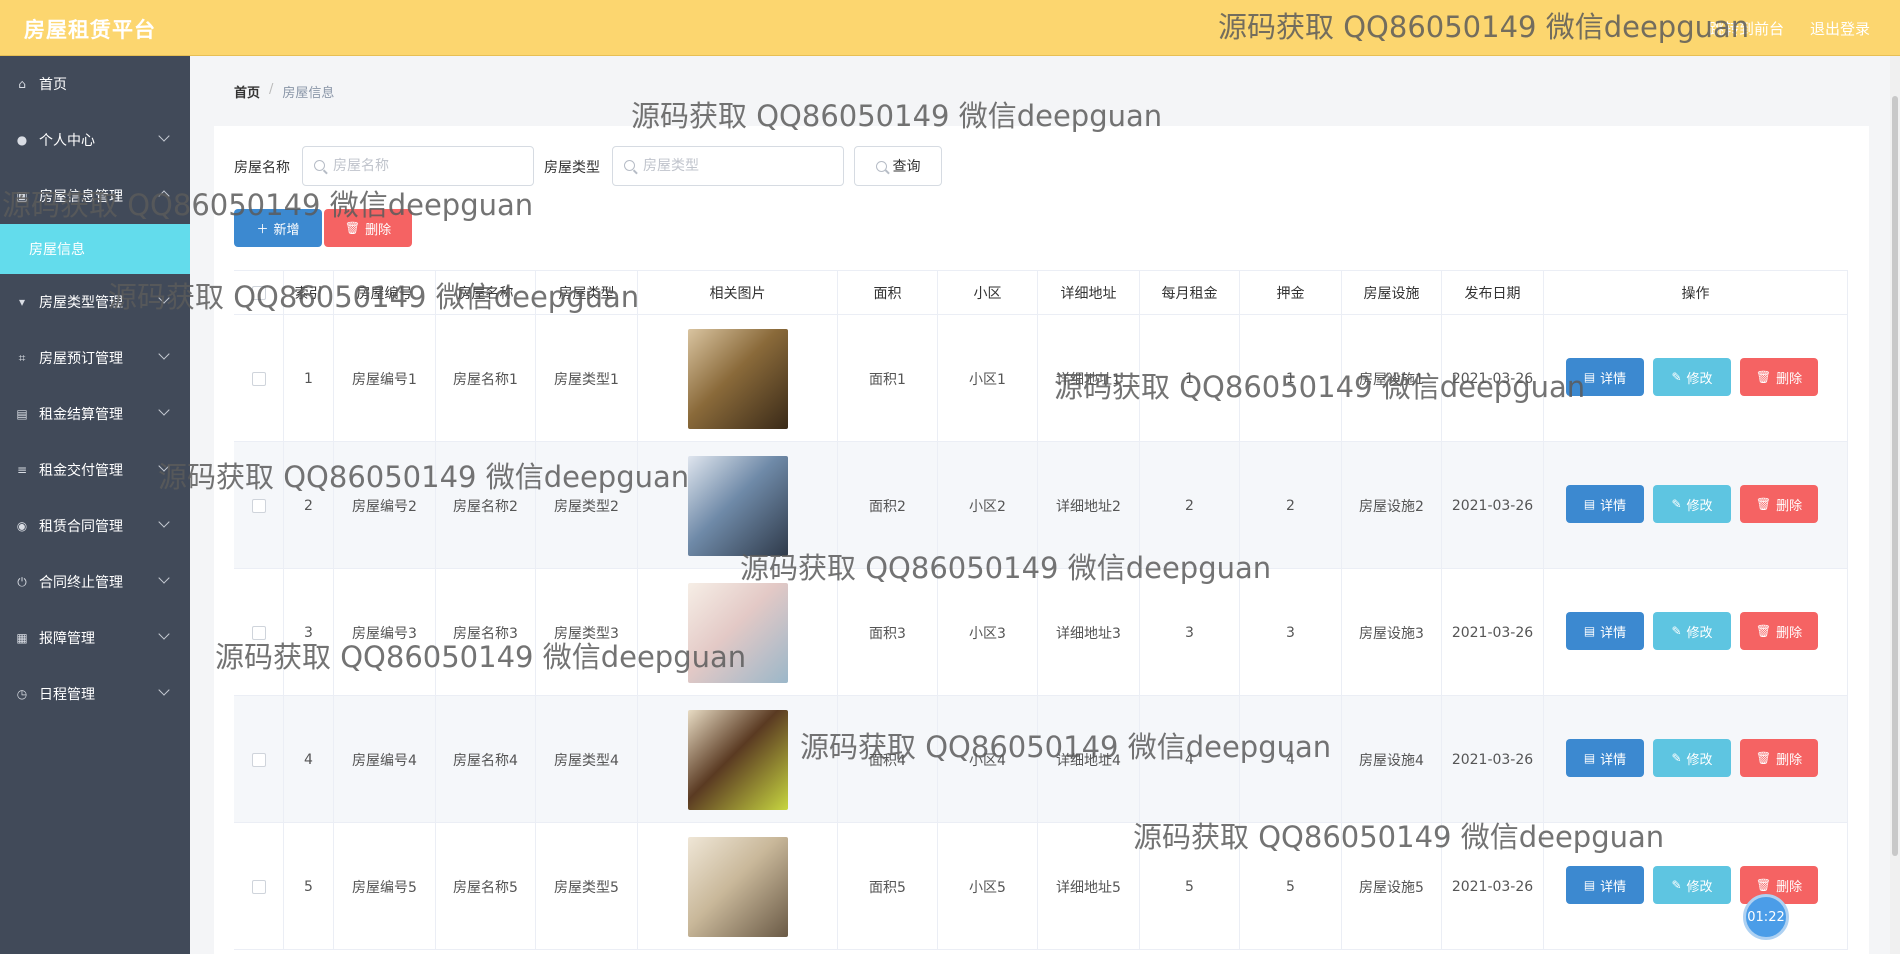  I want to click on breadcrumb-home: 首页, so click(247, 91).